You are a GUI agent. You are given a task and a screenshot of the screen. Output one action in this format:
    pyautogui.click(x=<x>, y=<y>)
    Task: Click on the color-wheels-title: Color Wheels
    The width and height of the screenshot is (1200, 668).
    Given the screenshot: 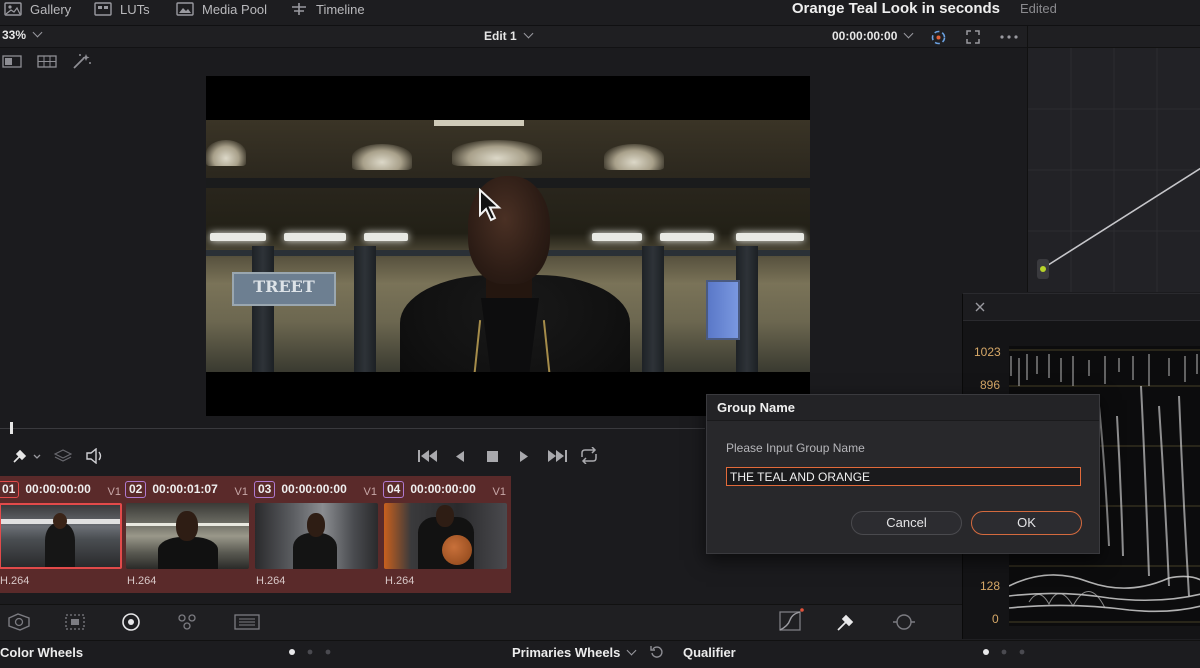 What is the action you would take?
    pyautogui.click(x=42, y=652)
    